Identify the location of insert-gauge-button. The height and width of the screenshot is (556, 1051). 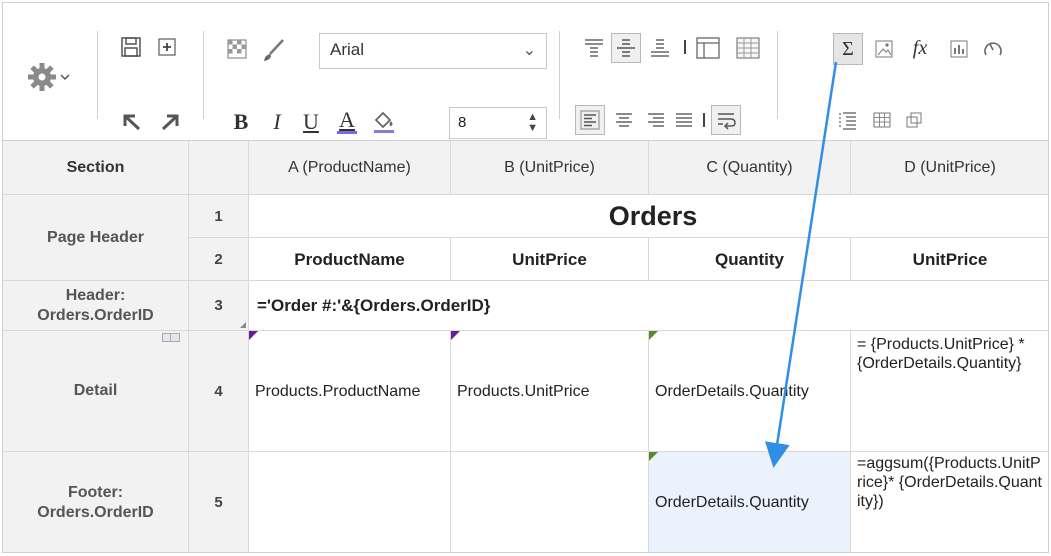
(993, 49).